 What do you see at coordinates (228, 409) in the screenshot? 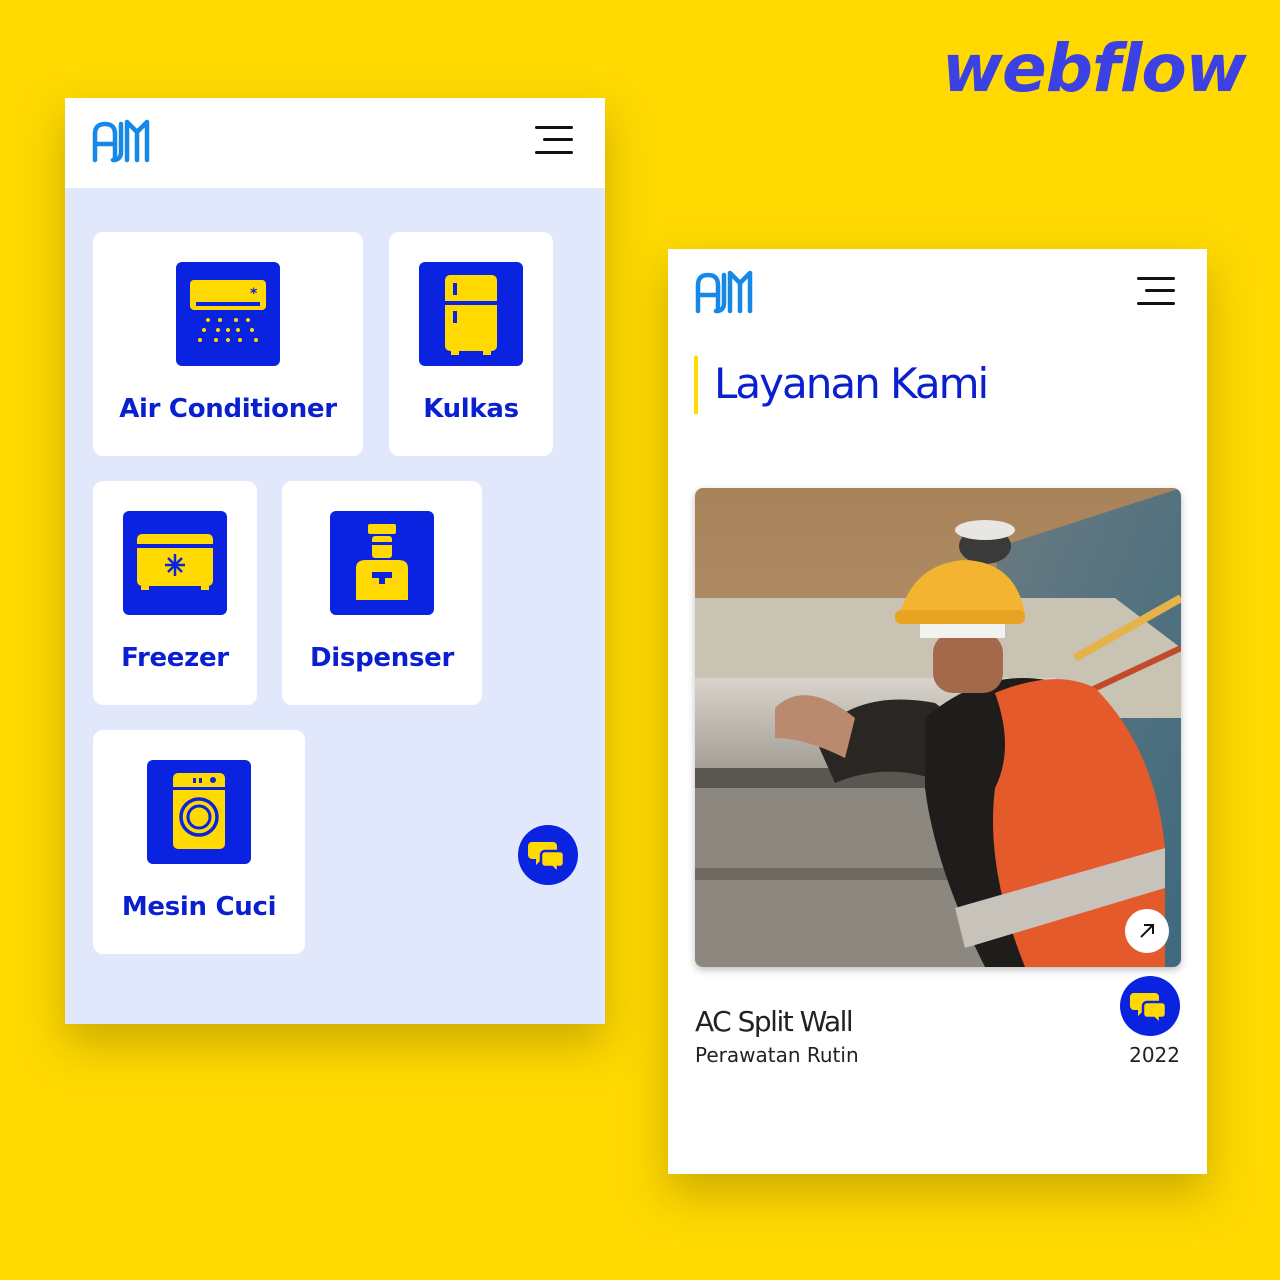
I see `service-label: Air Conditioner` at bounding box center [228, 409].